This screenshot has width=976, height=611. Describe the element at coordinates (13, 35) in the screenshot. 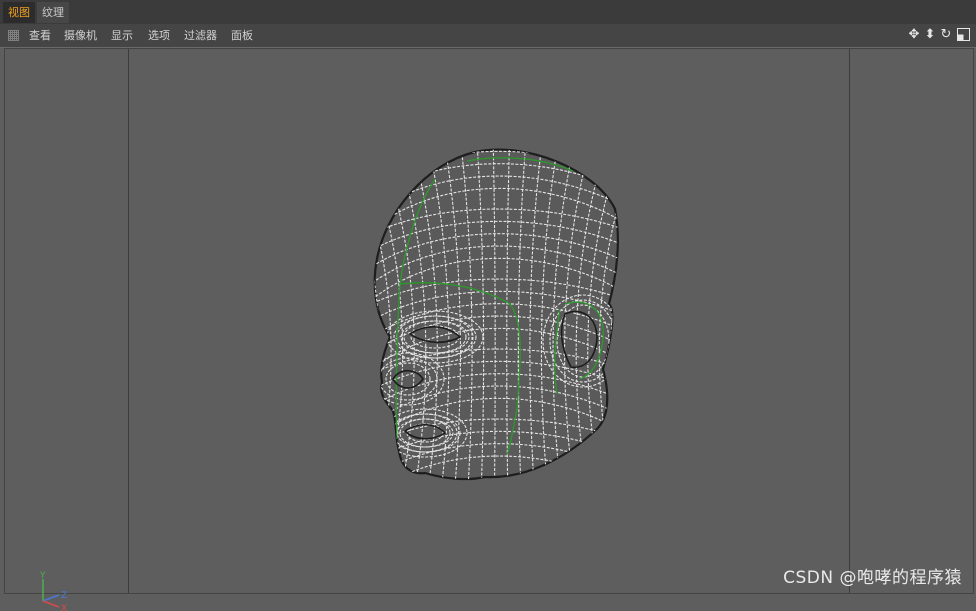

I see `grip-icon` at that location.